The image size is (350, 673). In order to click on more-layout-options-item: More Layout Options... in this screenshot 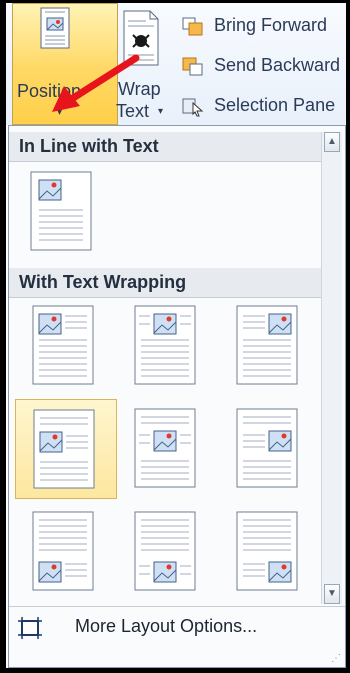, I will do `click(177, 628)`.